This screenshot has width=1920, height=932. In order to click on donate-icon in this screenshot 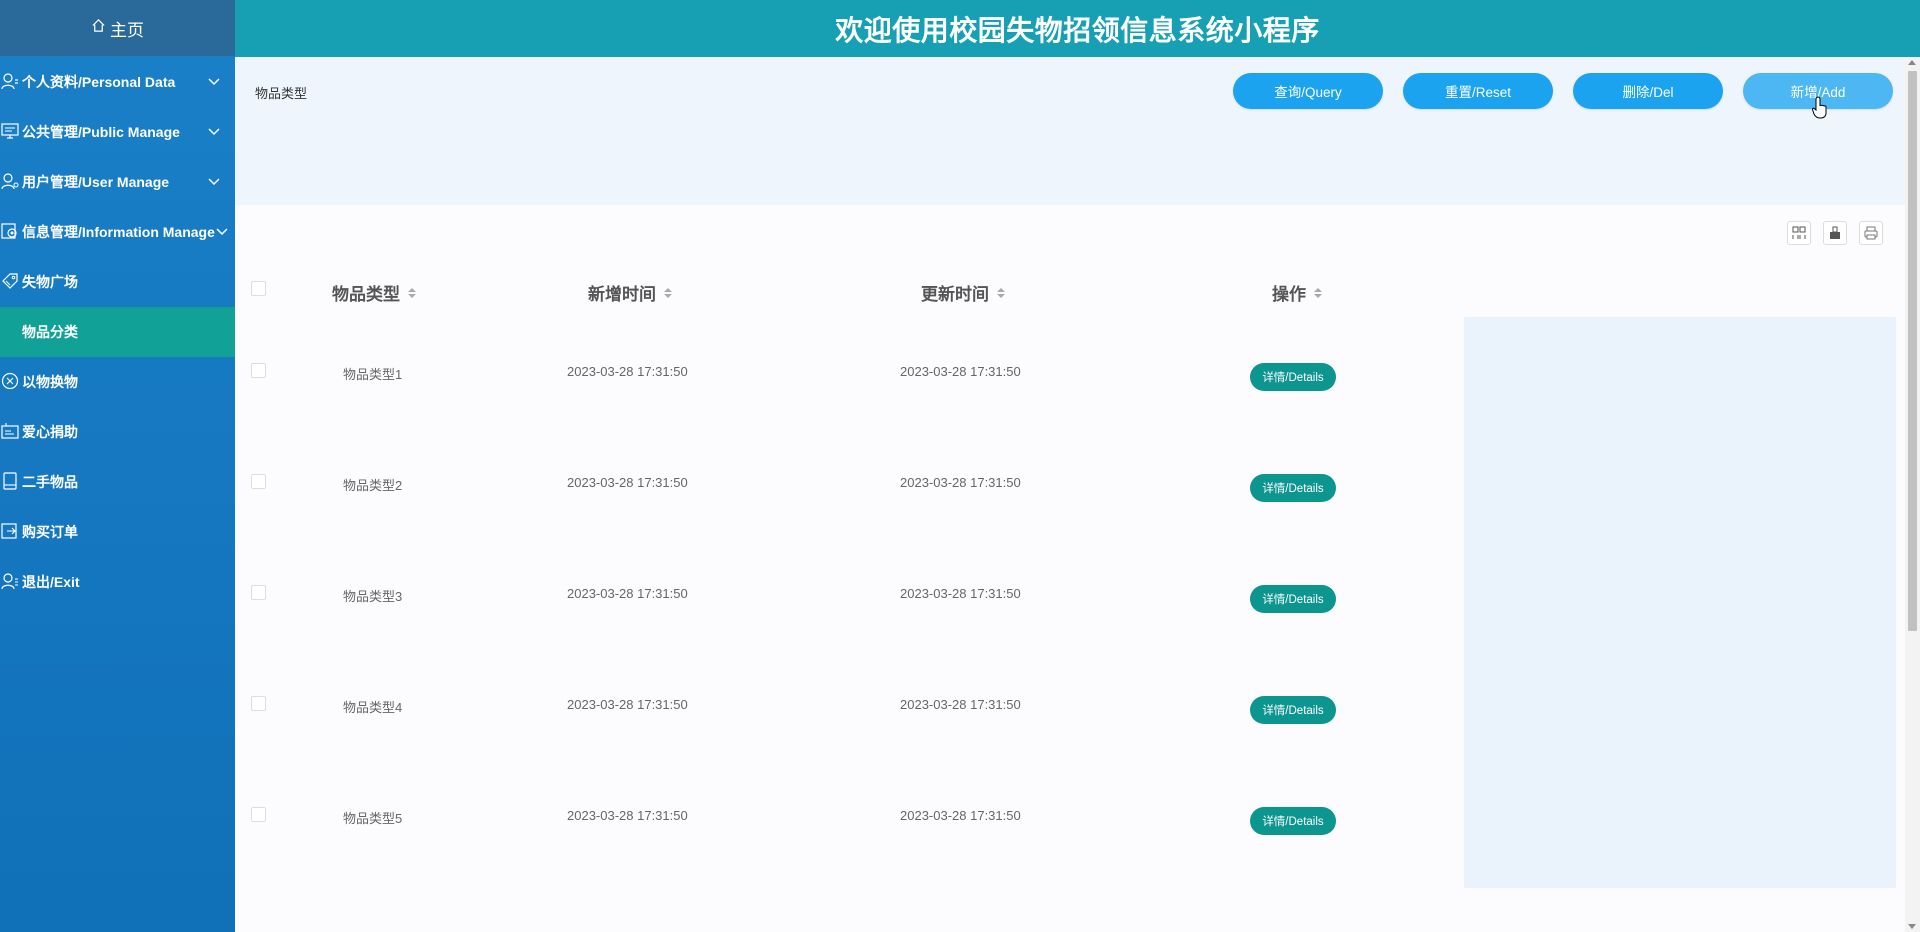, I will do `click(11, 432)`.